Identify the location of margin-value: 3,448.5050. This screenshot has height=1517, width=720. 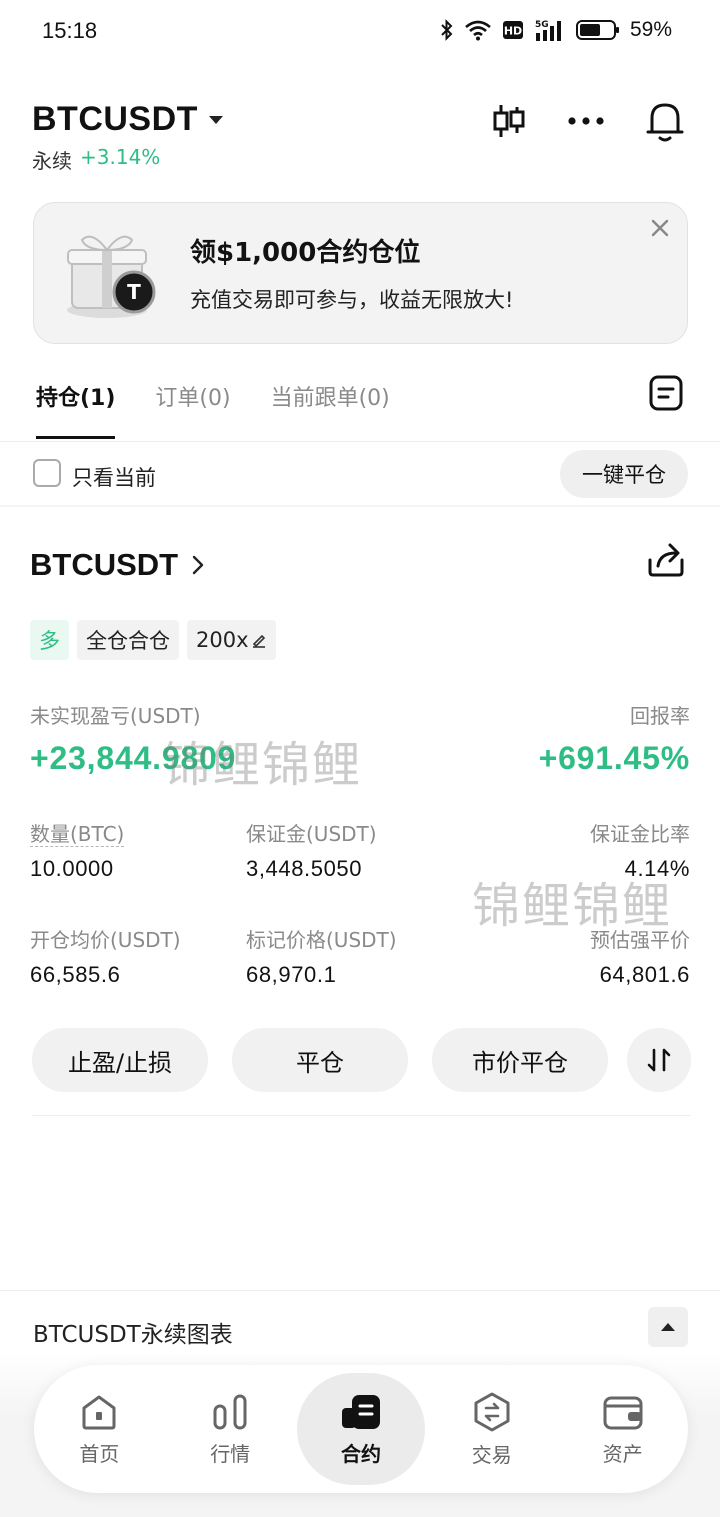
(304, 868).